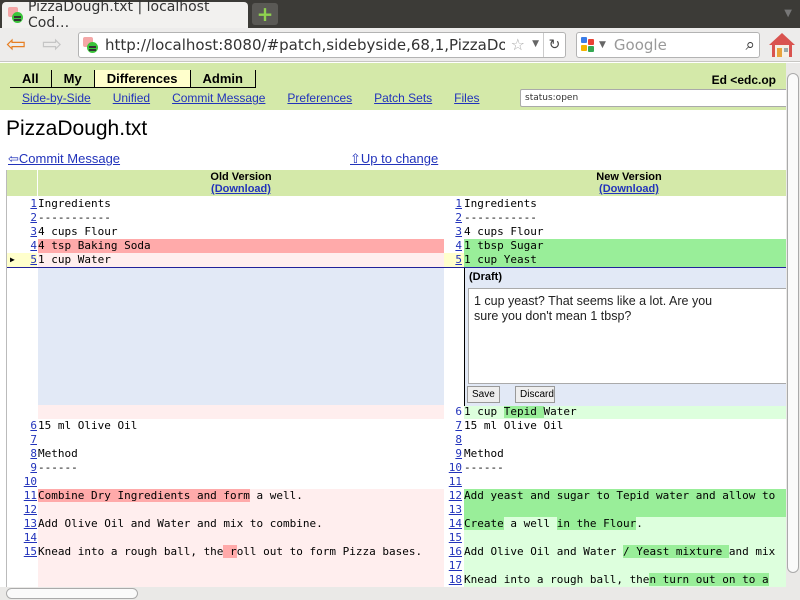 This screenshot has width=800, height=600. What do you see at coordinates (22, 232) in the screenshot?
I see `old-line-number: 3` at bounding box center [22, 232].